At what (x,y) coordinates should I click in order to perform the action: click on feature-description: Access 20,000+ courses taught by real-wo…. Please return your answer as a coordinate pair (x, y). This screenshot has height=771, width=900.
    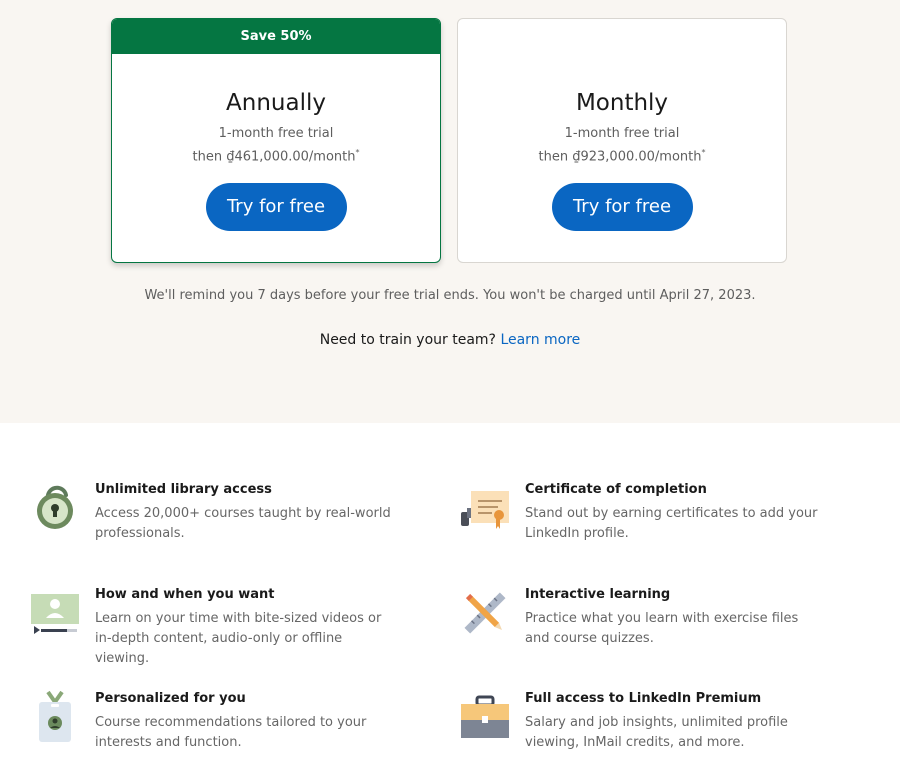
    Looking at the image, I should click on (243, 523).